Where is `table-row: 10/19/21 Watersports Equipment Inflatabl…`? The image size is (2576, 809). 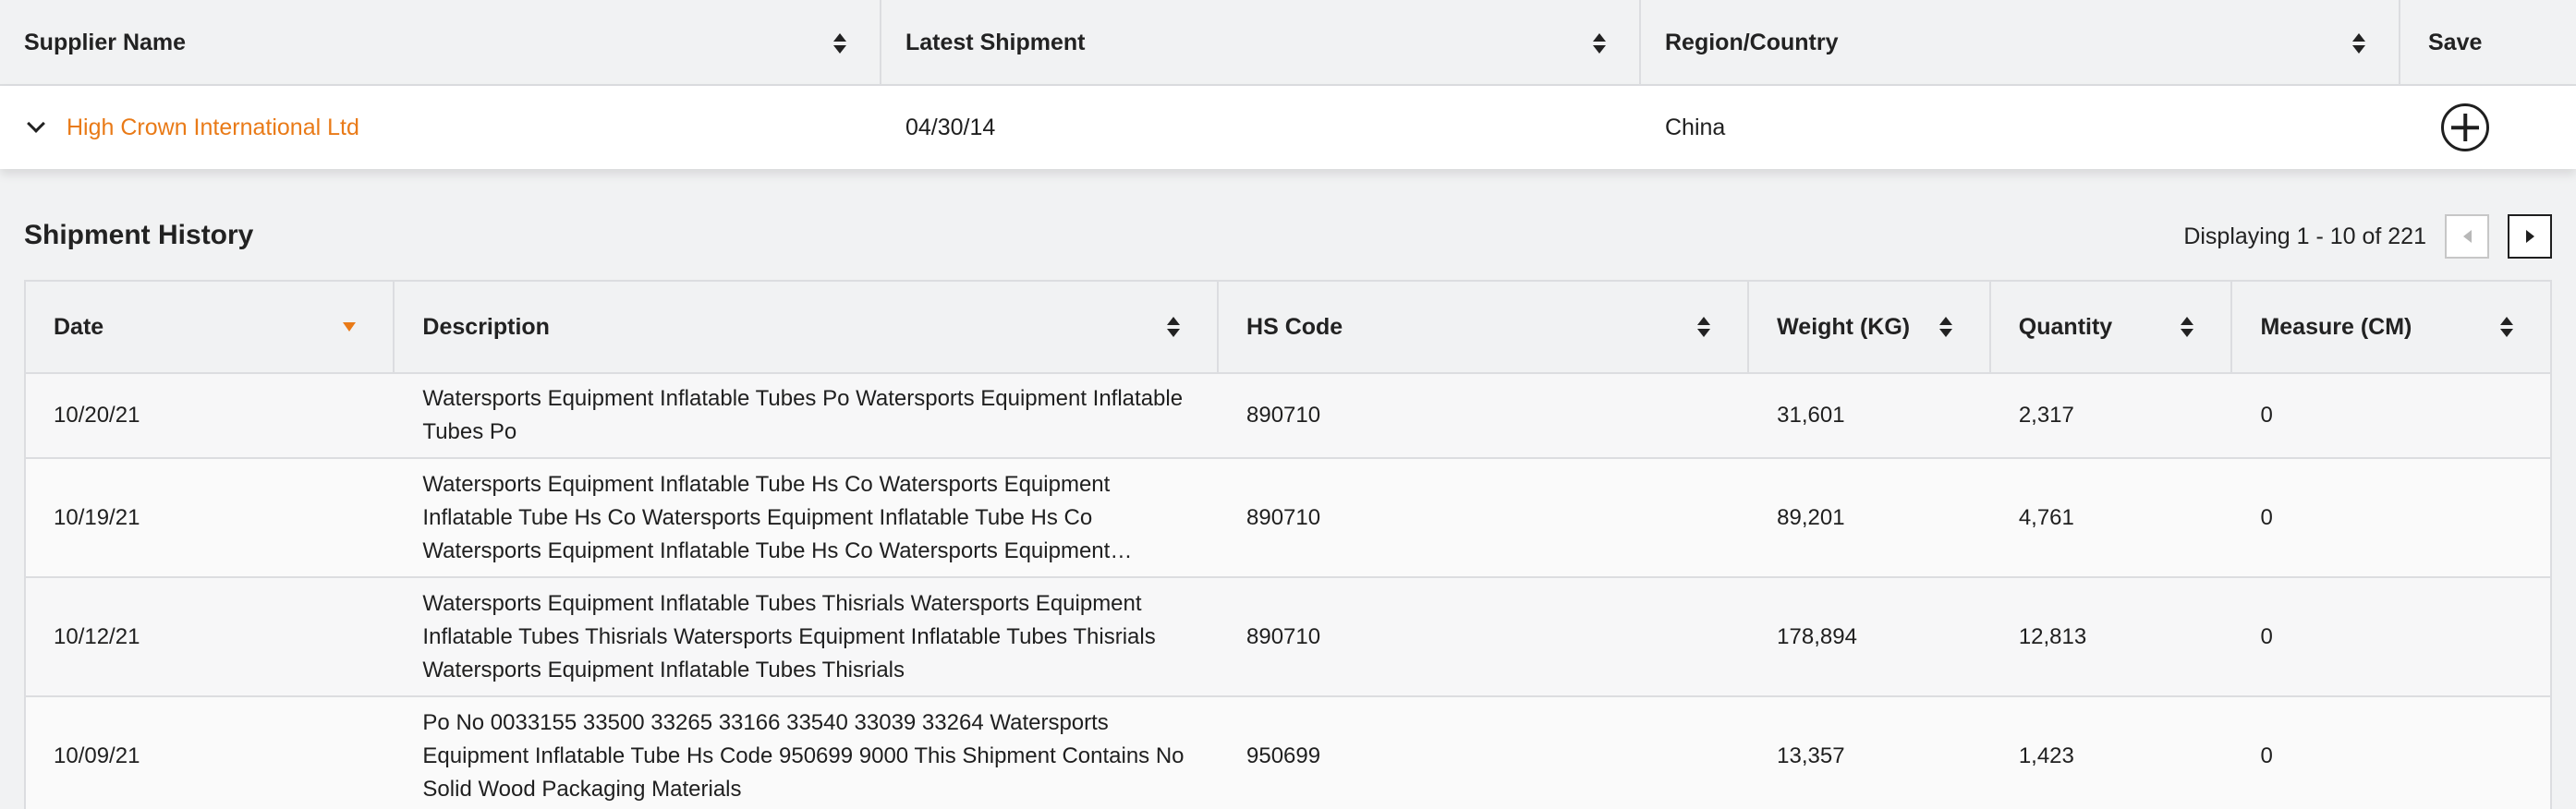
table-row: 10/19/21 Watersports Equipment Inflatabl… is located at coordinates (1288, 518).